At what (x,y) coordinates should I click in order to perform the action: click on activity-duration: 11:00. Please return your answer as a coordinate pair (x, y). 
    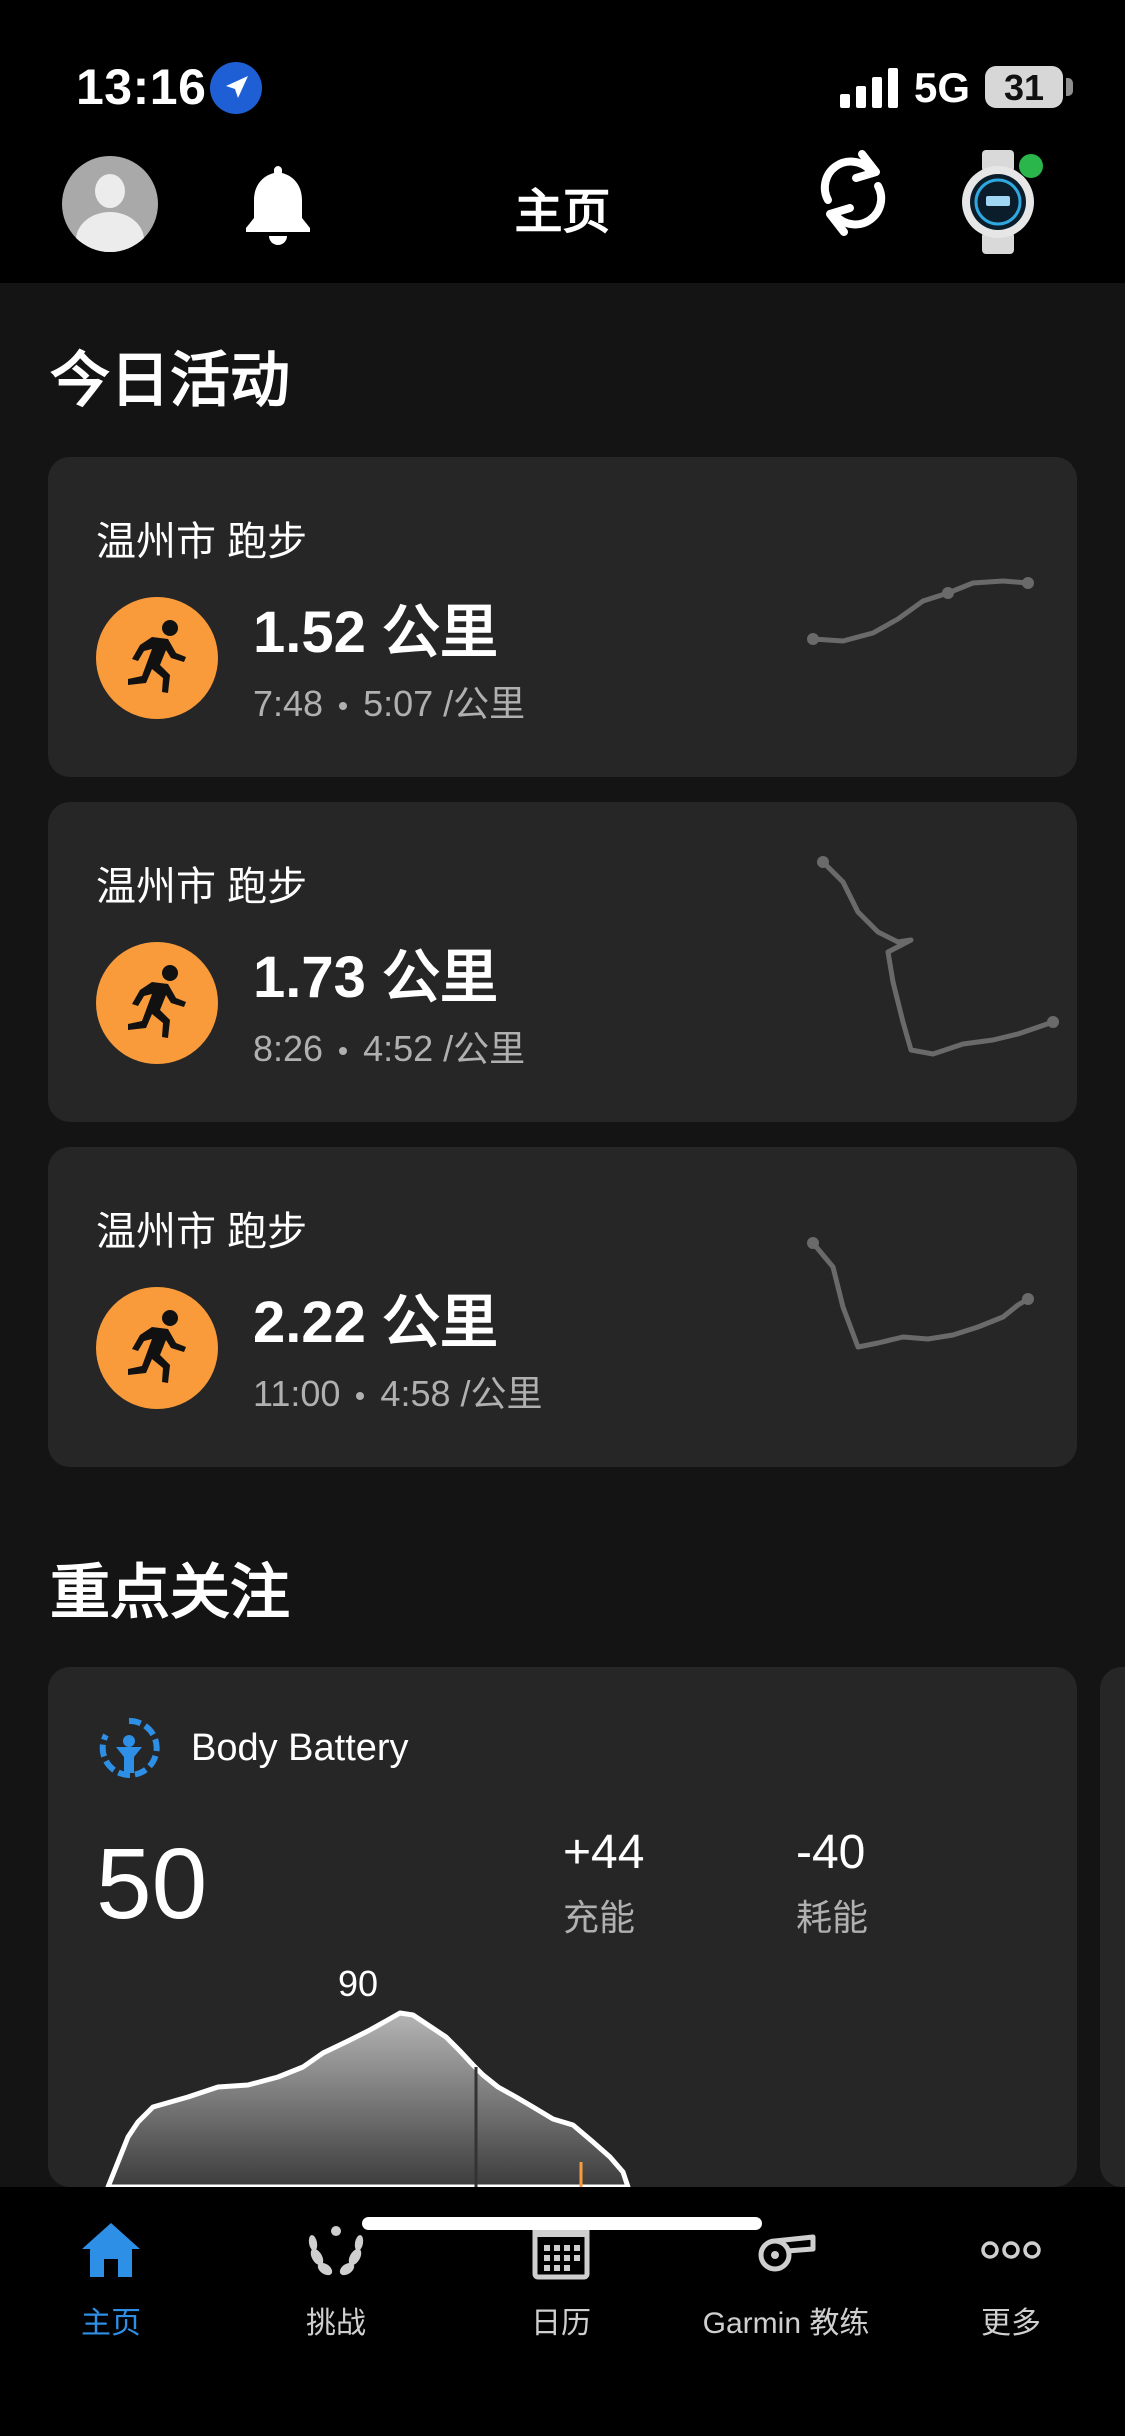
    Looking at the image, I should click on (297, 1393).